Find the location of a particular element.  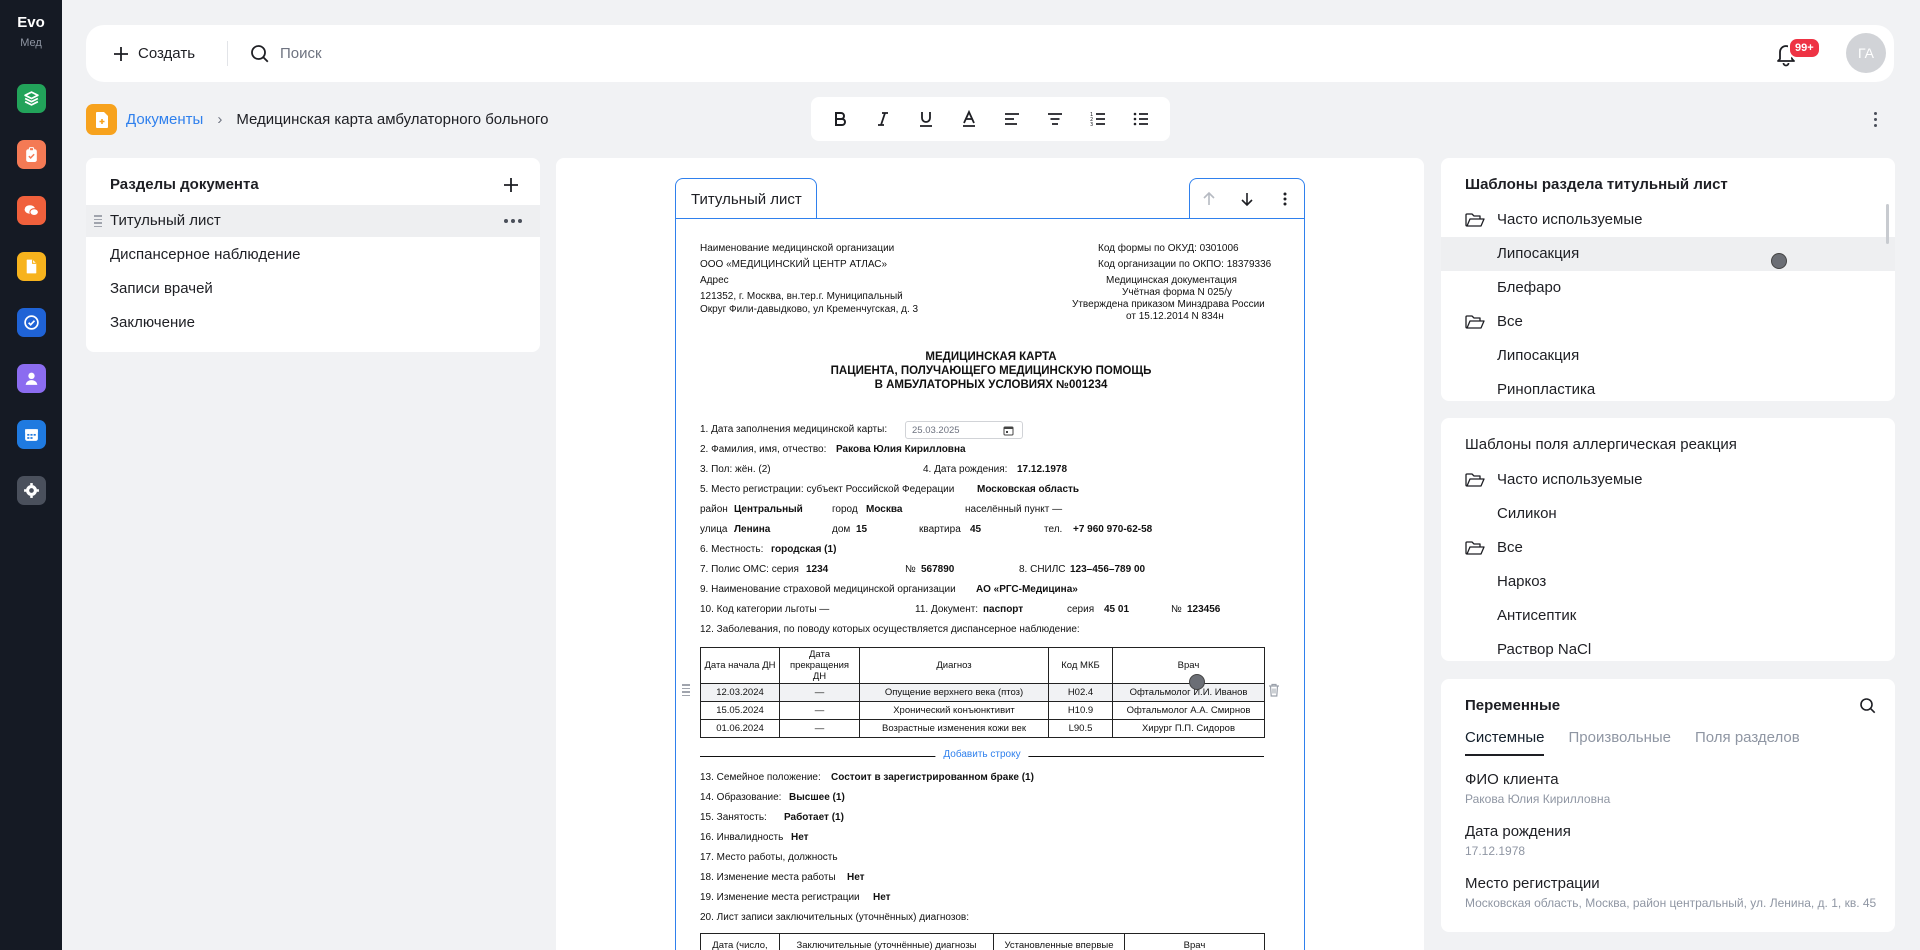

bulleted-list-button is located at coordinates (1141, 119).